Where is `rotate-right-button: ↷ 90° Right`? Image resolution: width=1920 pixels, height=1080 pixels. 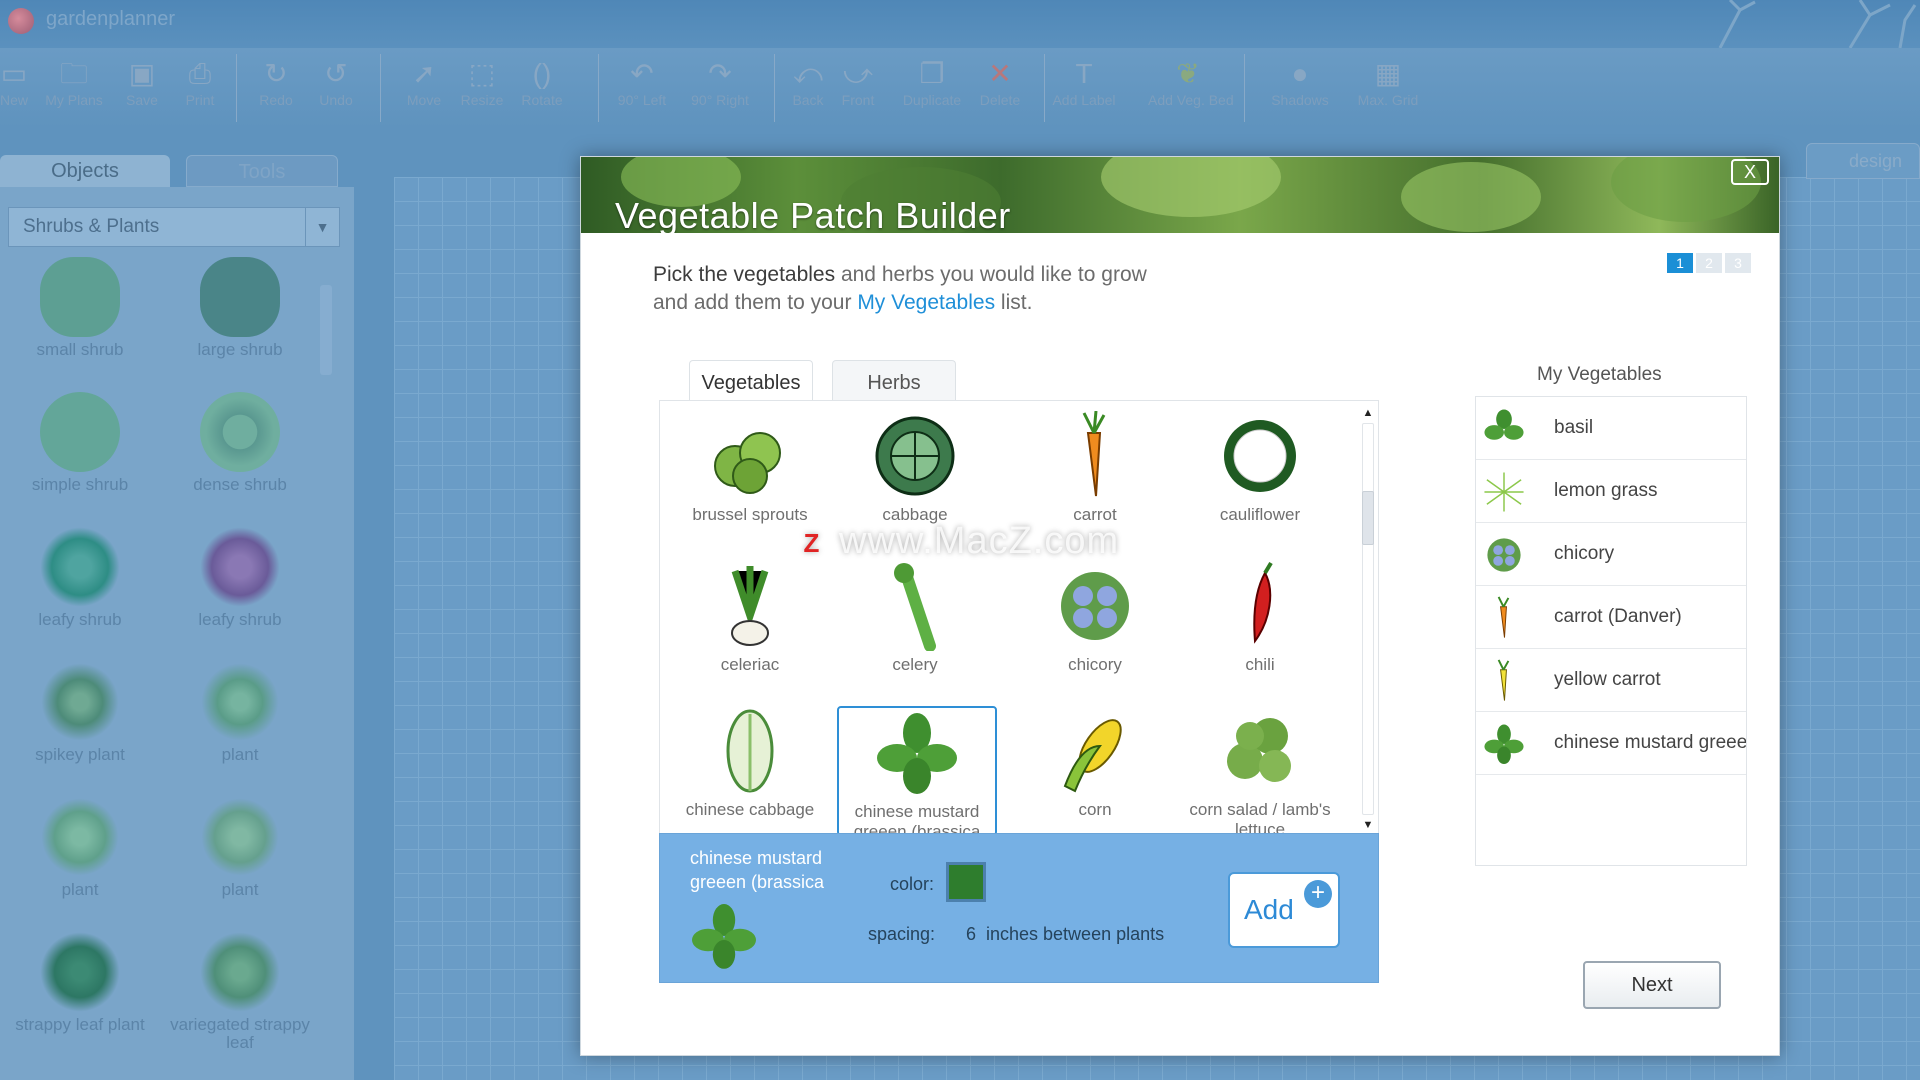
rotate-right-button: ↷ 90° Right is located at coordinates (720, 89).